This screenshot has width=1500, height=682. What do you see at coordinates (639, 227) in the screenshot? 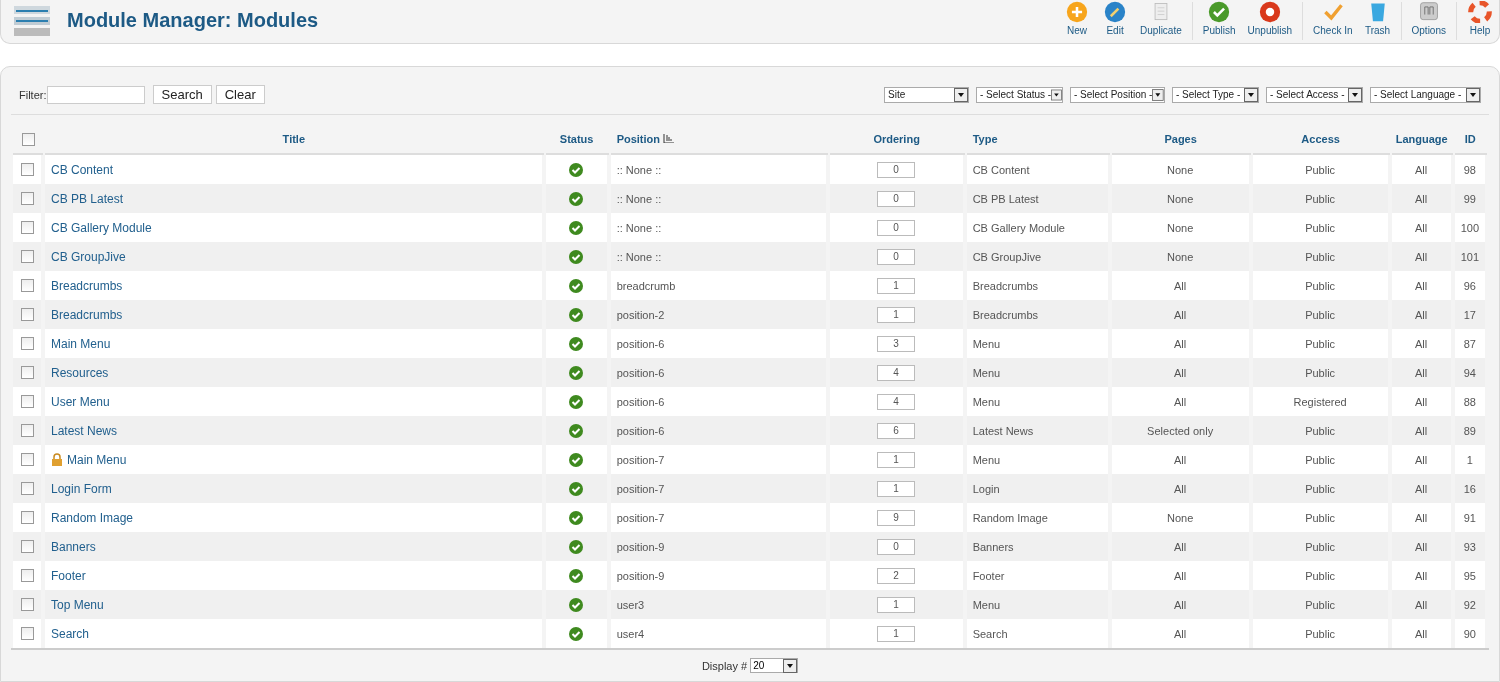
I see `position-text: :: None ::` at bounding box center [639, 227].